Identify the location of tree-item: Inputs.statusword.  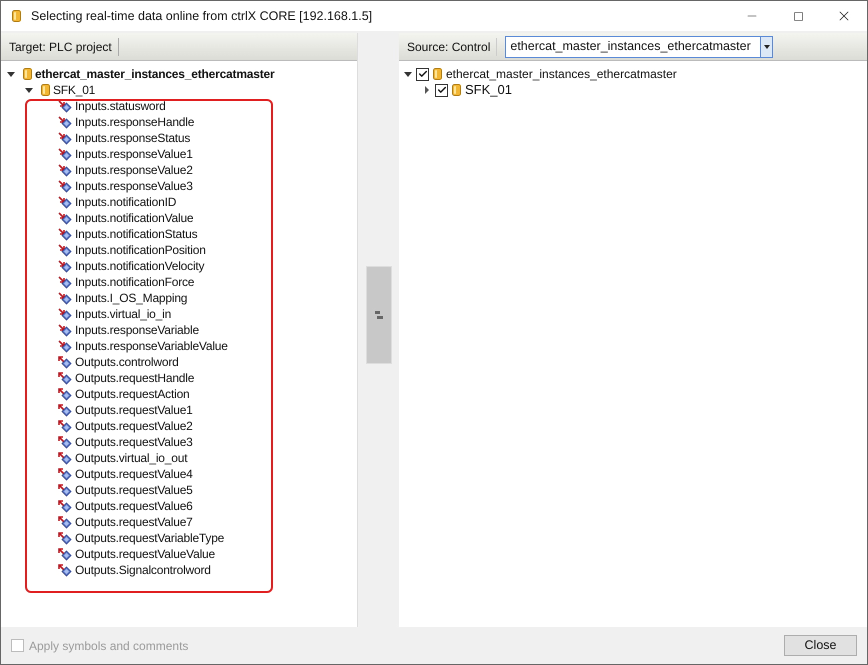
(120, 106).